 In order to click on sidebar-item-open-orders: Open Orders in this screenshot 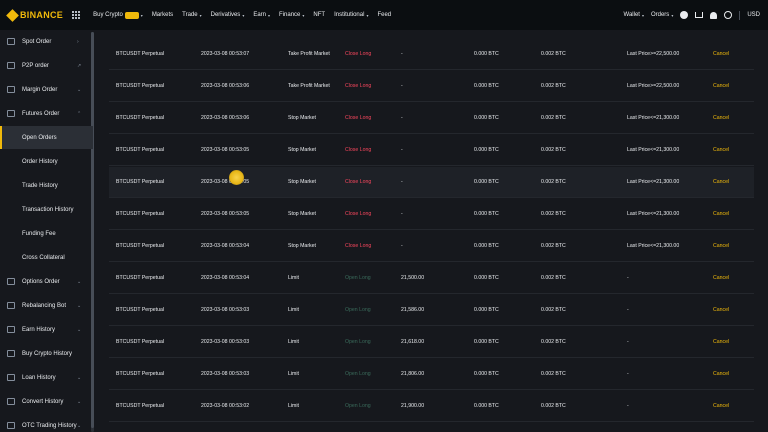, I will do `click(46, 137)`.